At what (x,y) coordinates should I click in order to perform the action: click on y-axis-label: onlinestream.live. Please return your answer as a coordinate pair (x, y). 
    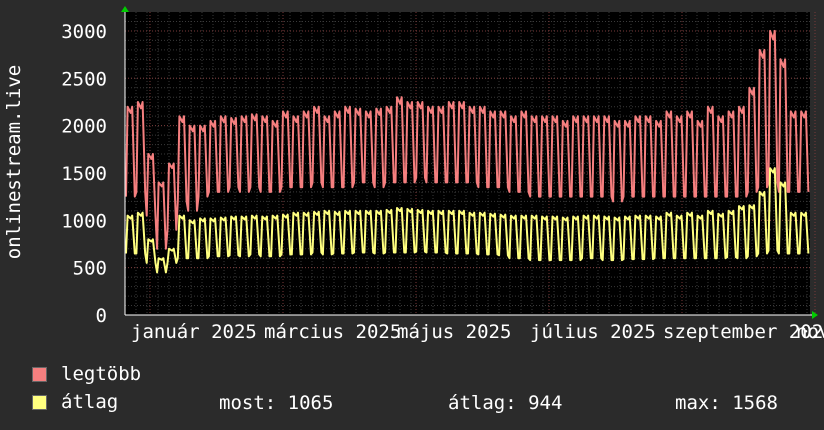
    Looking at the image, I should click on (14, 162).